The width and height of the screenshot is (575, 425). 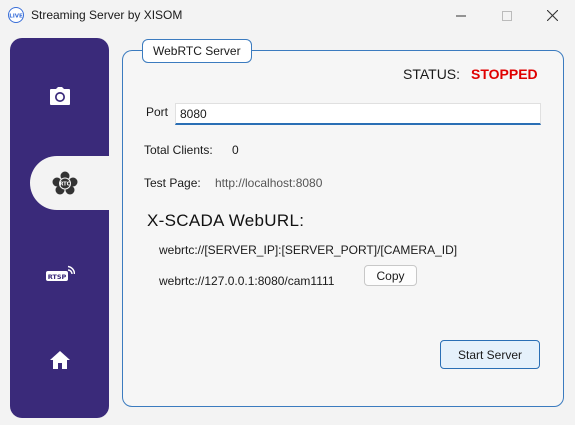 I want to click on close-icon, so click(x=552, y=15).